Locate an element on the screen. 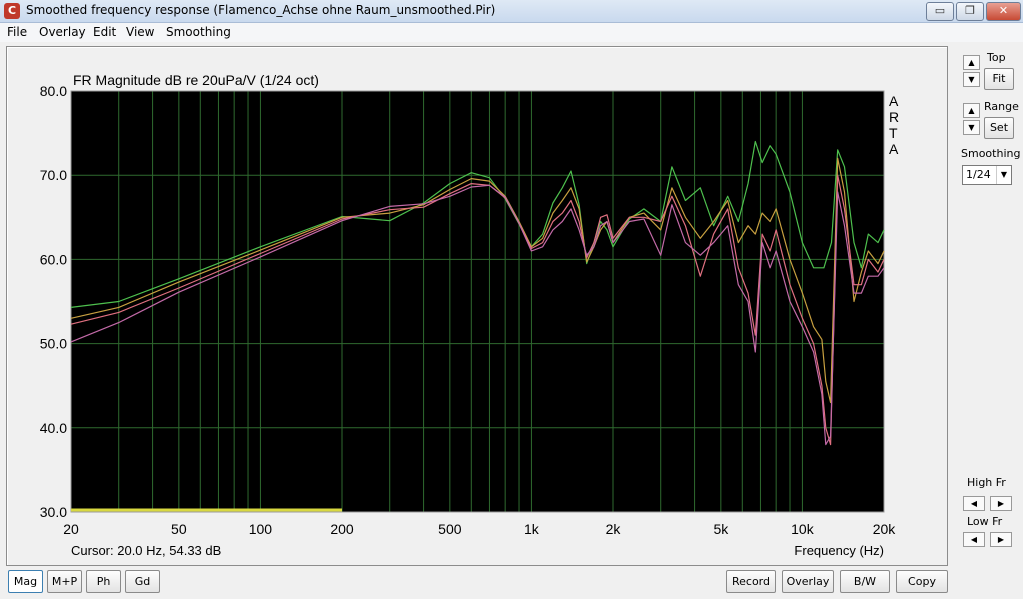 Image resolution: width=1023 pixels, height=599 pixels. high-fr-left-button: ◀ is located at coordinates (974, 503).